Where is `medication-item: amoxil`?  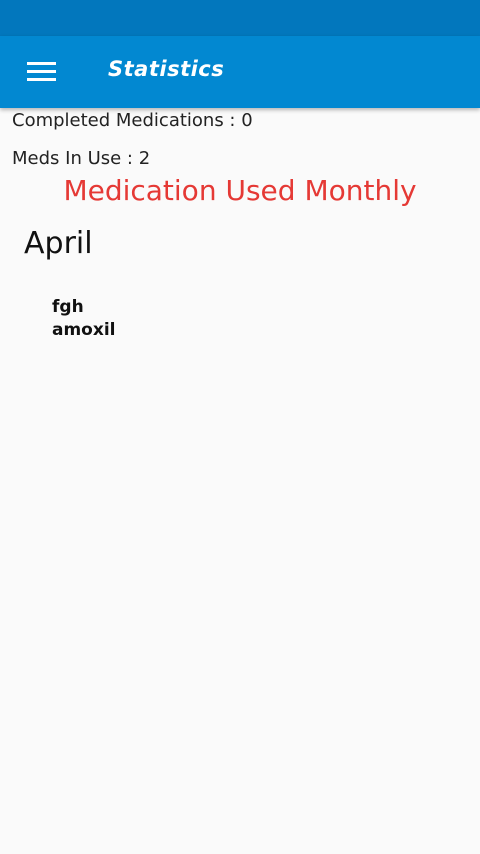 medication-item: amoxil is located at coordinates (84, 330).